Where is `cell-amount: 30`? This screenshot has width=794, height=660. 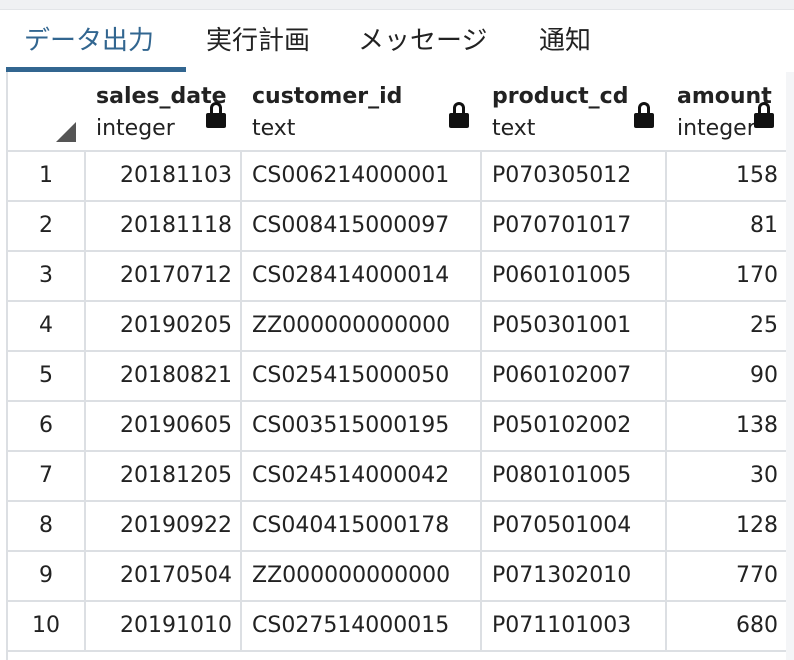
cell-amount: 30 is located at coordinates (726, 477).